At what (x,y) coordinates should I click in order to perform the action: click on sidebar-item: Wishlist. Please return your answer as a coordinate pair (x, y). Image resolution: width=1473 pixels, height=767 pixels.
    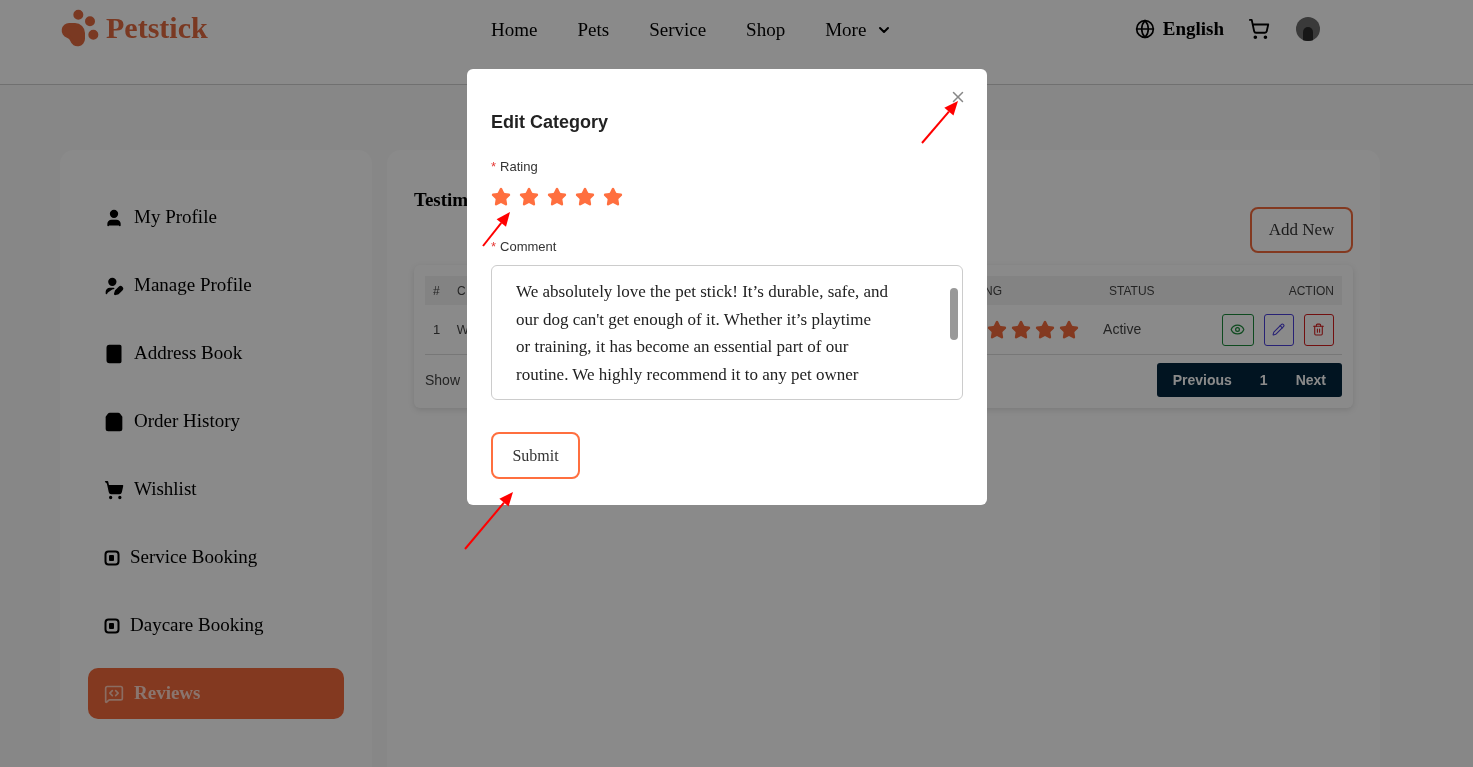
    Looking at the image, I should click on (216, 489).